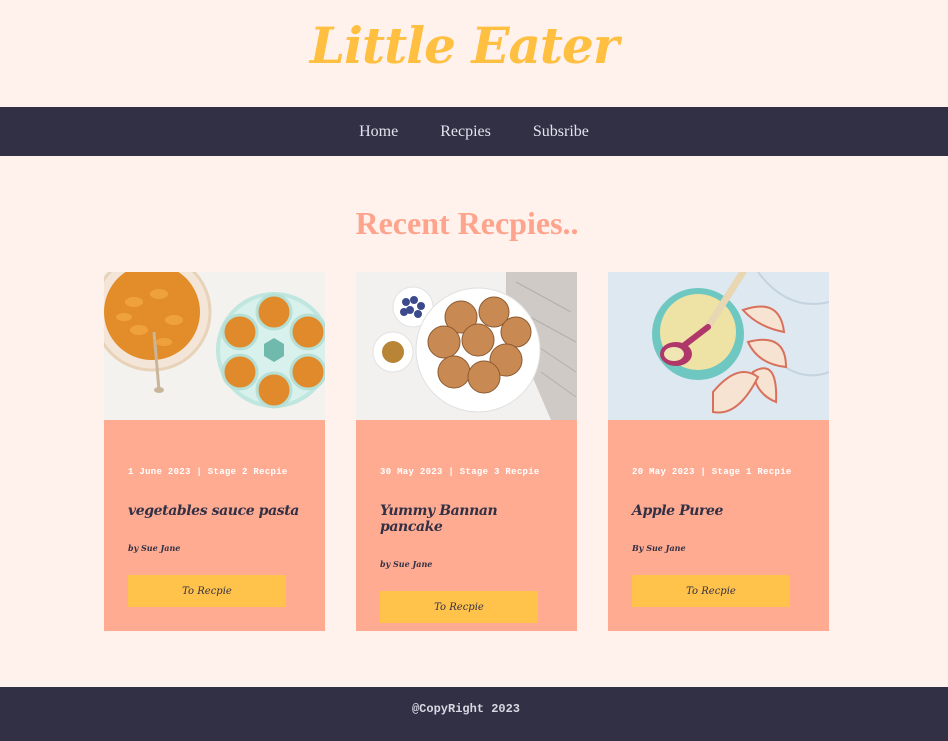 The height and width of the screenshot is (741, 948). Describe the element at coordinates (712, 472) in the screenshot. I see `recipe-meta: 20 May 2023 | Stage 1 Recpie` at that location.